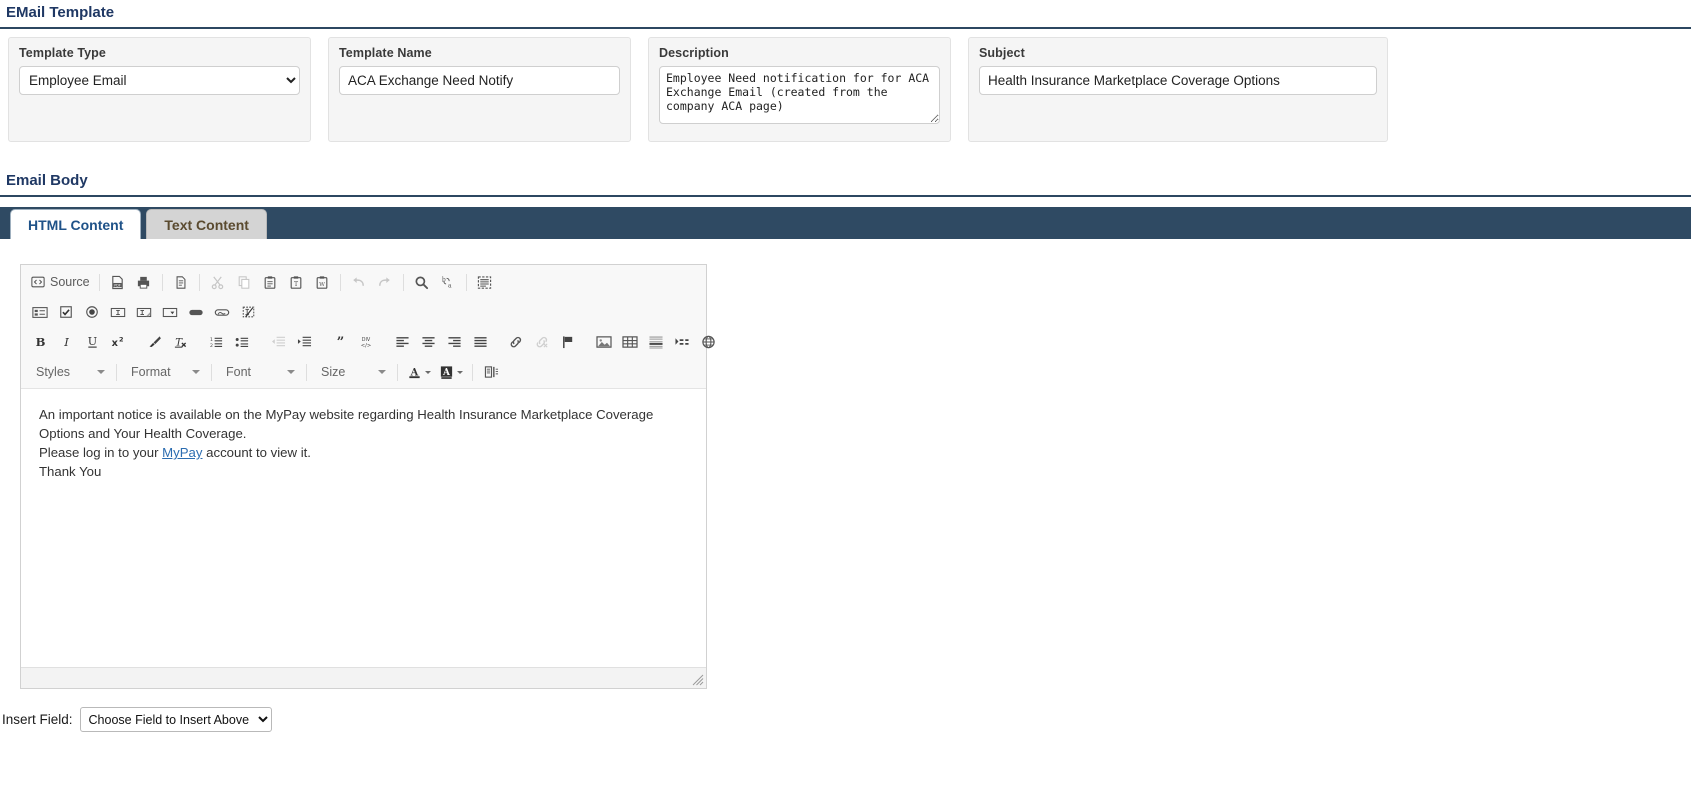 The height and width of the screenshot is (799, 1691). Describe the element at coordinates (845, 14) in the screenshot. I see `page-header: EMail Template` at that location.